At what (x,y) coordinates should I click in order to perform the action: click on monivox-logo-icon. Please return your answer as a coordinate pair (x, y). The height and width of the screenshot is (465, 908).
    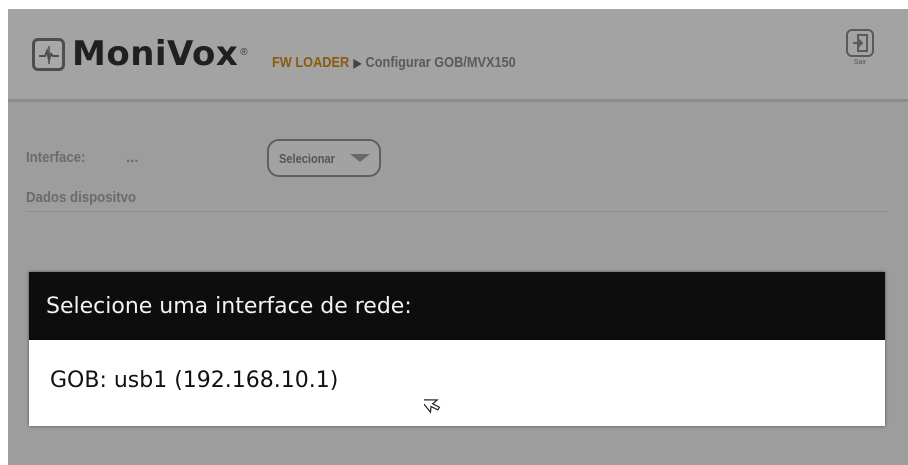
    Looking at the image, I should click on (48, 54).